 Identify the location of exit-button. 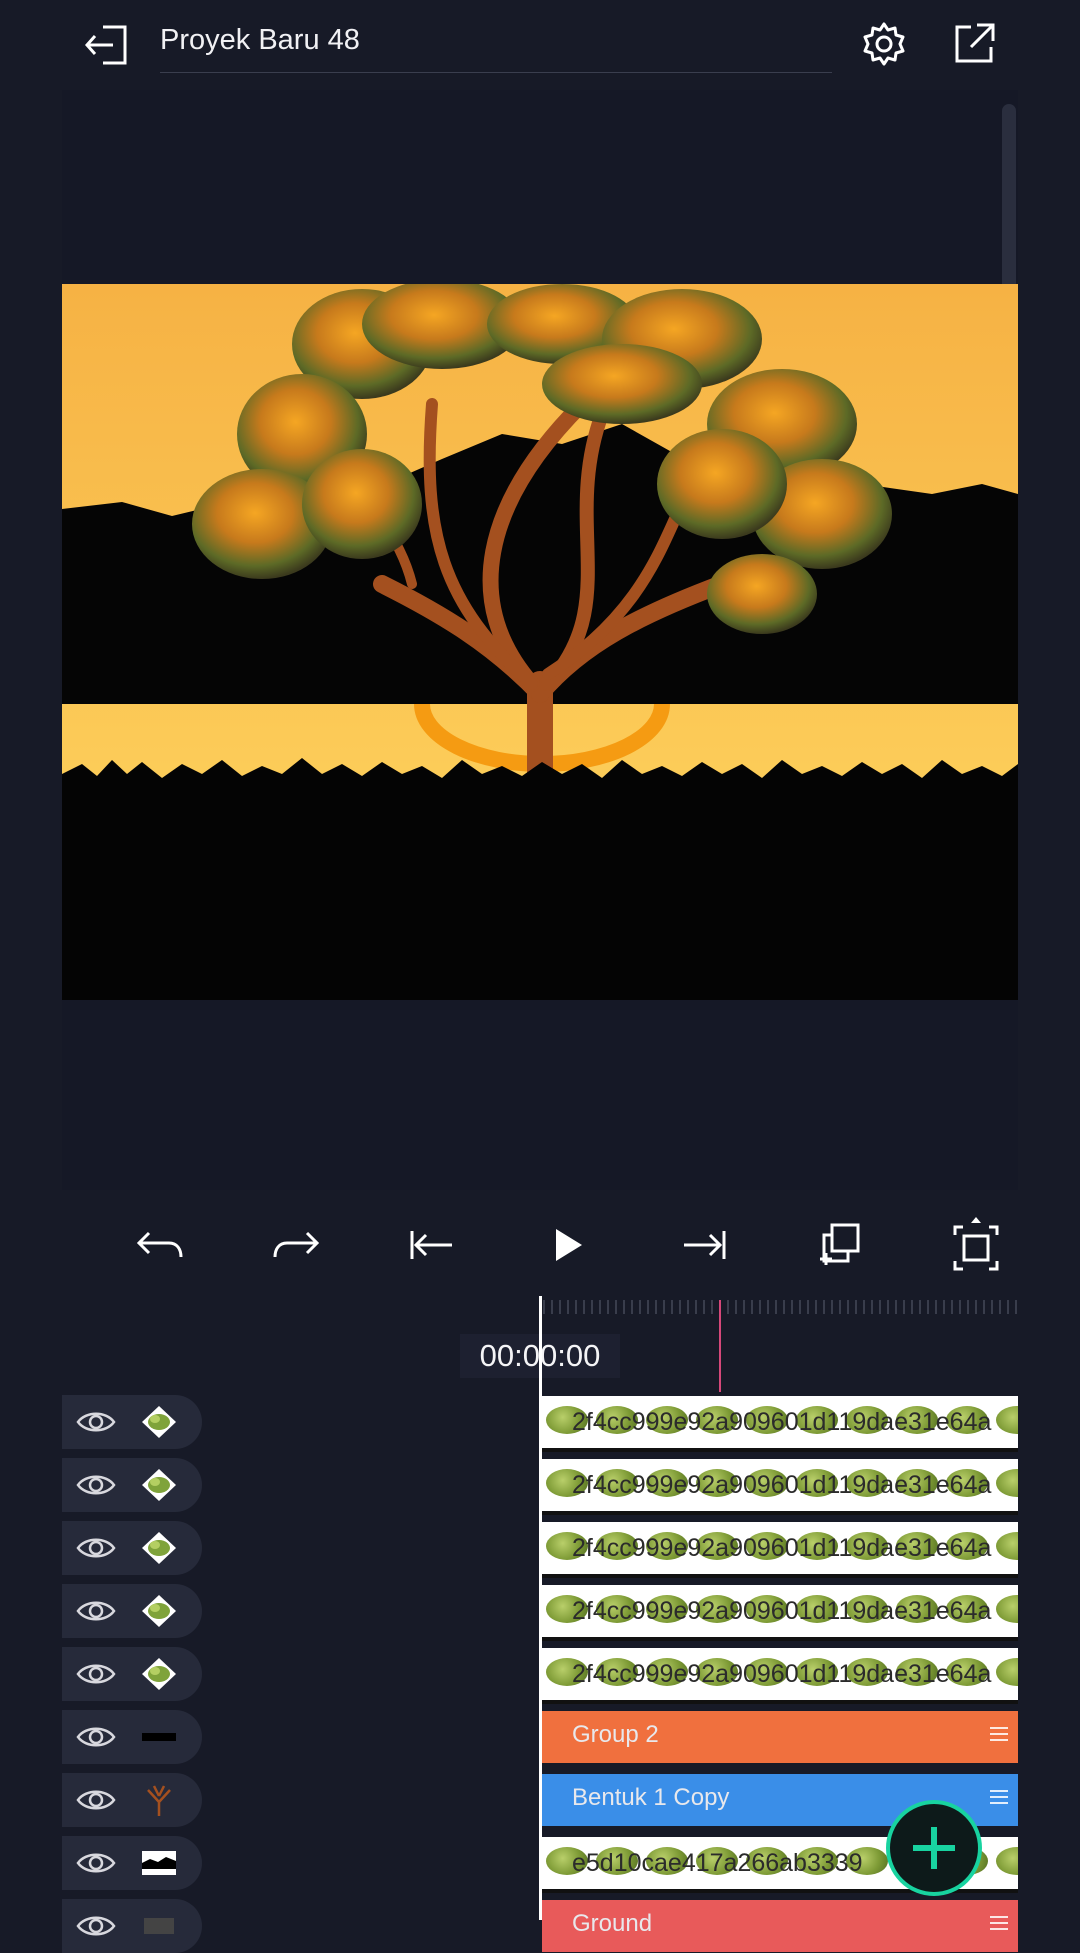
(107, 45).